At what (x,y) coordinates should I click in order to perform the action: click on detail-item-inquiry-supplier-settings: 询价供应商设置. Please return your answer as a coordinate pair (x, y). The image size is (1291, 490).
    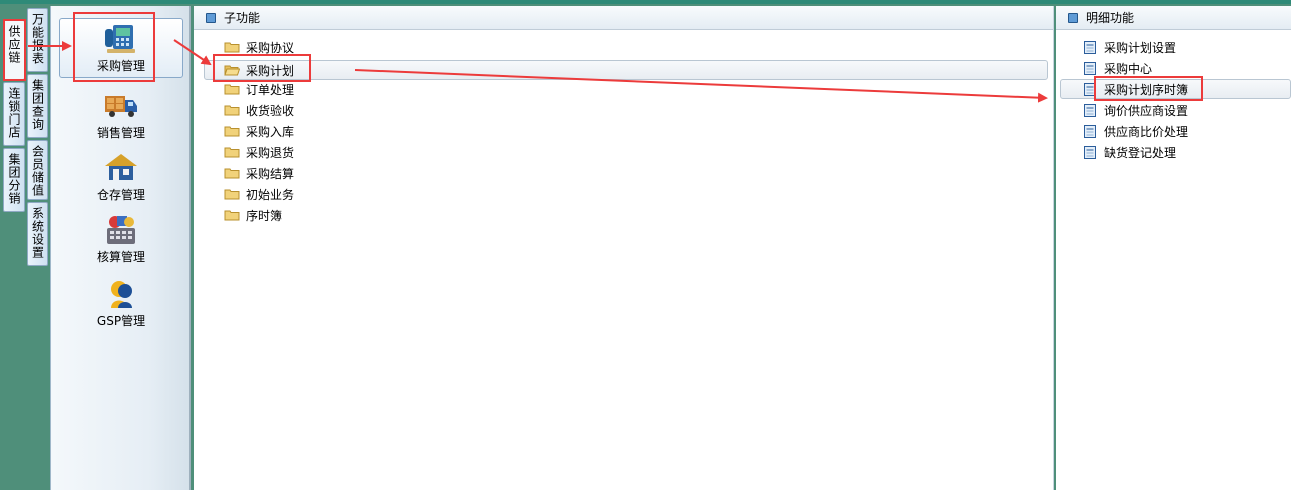
    Looking at the image, I should click on (1136, 110).